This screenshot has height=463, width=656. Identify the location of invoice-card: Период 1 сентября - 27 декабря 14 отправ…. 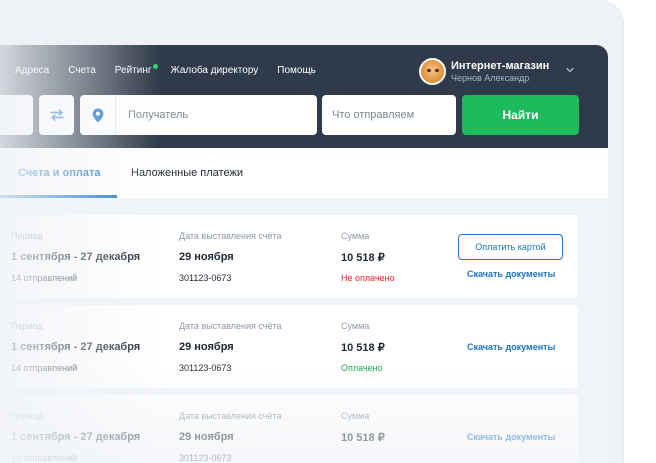
(289, 429).